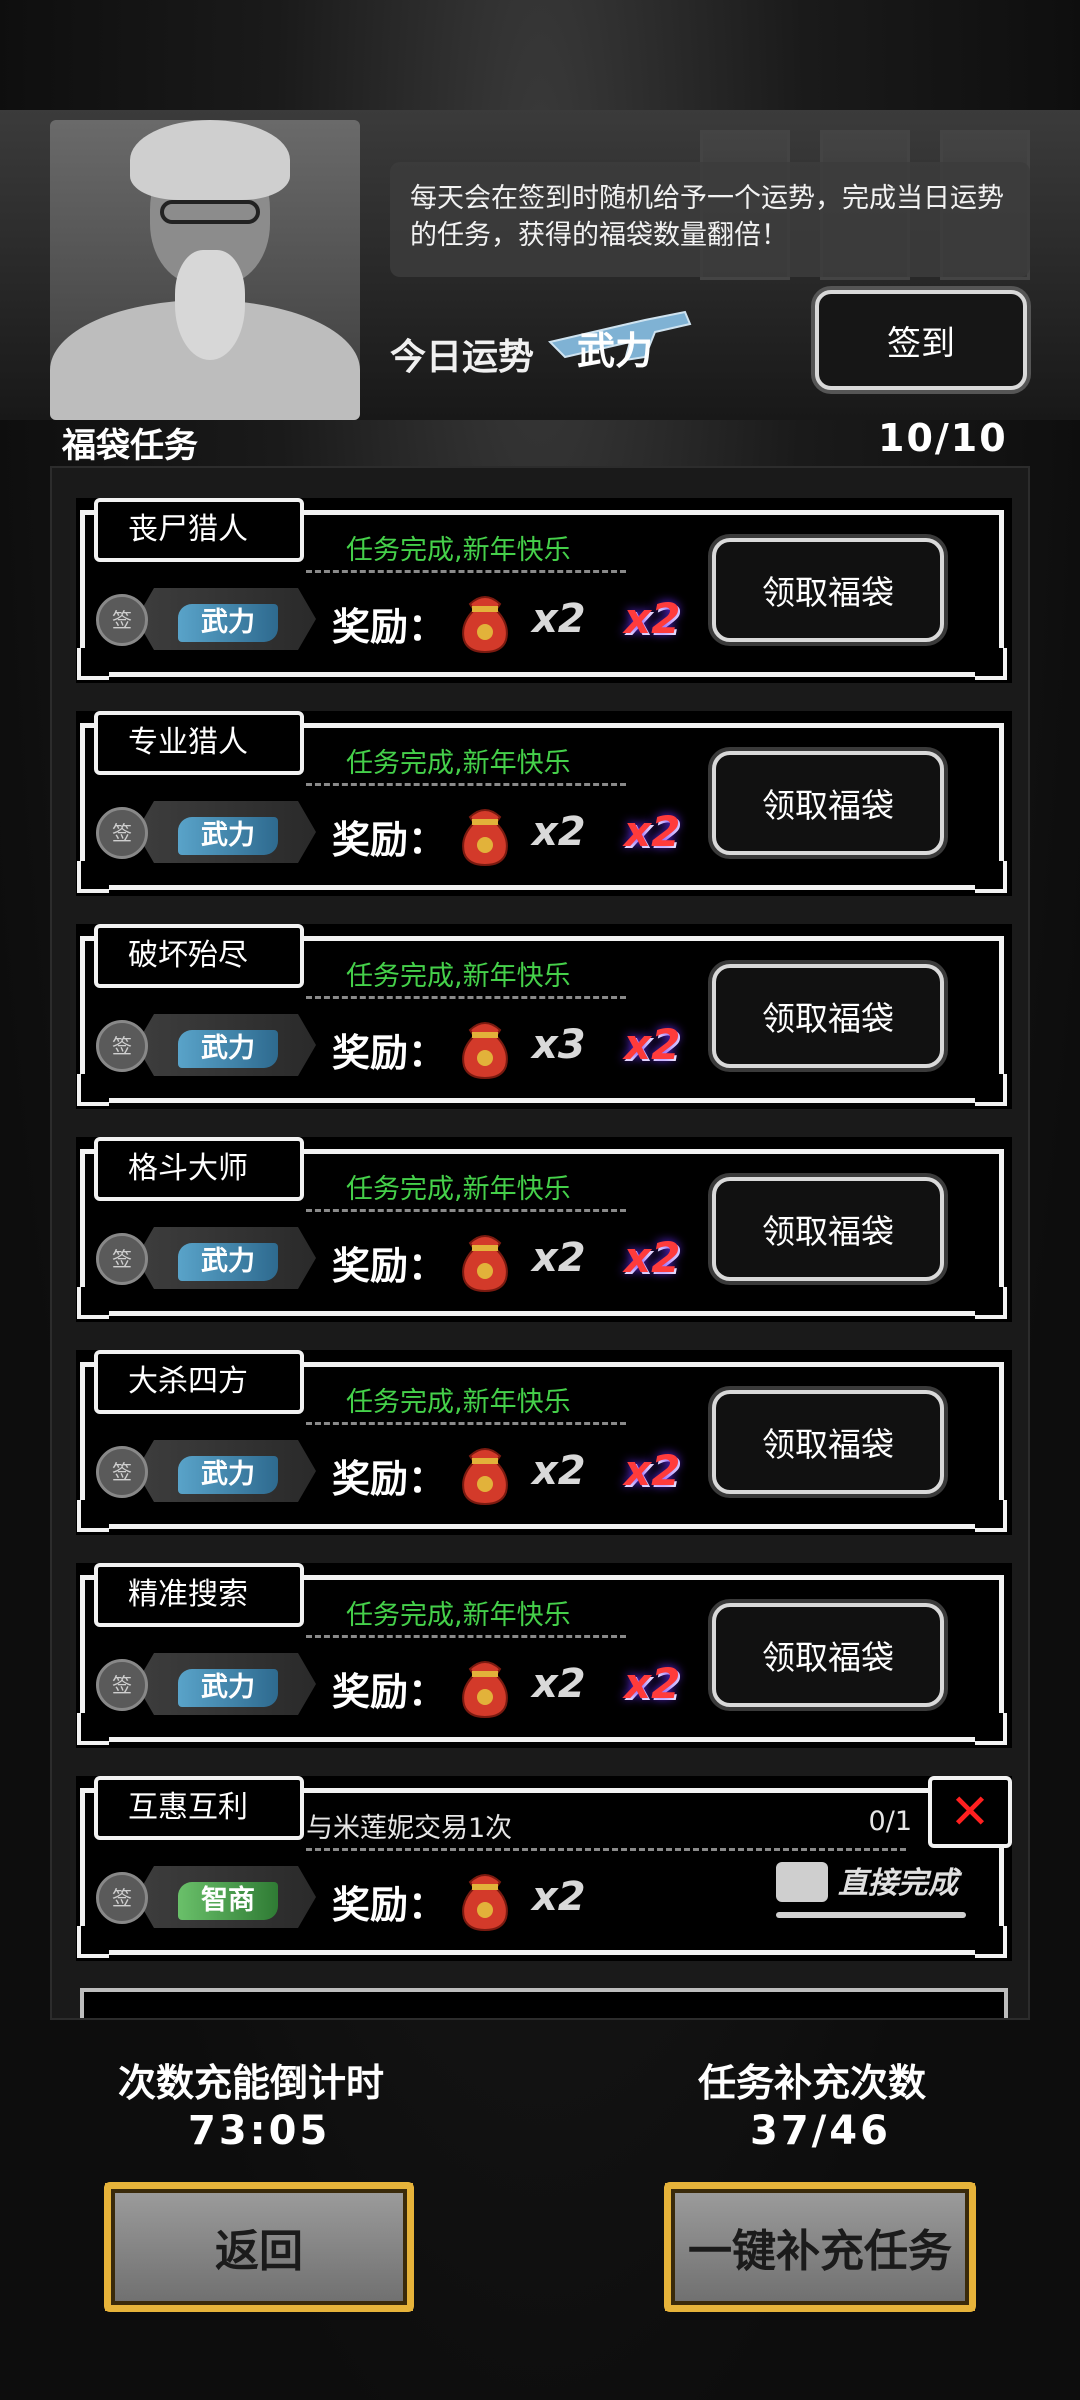  I want to click on arrow-line, so click(871, 1915).